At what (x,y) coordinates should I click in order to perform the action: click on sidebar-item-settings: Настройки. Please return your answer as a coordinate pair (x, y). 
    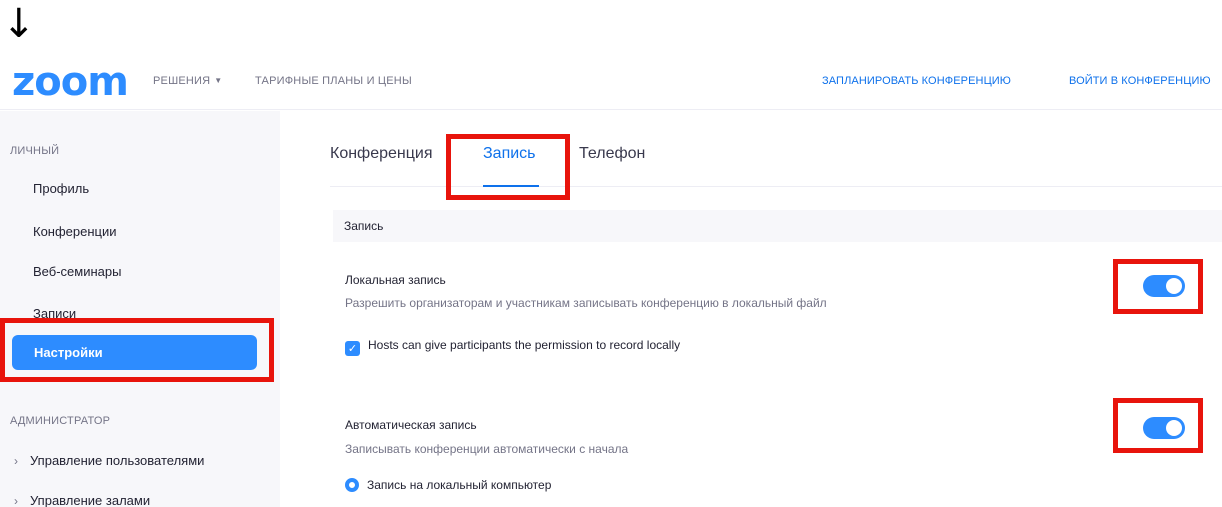
    Looking at the image, I should click on (134, 352).